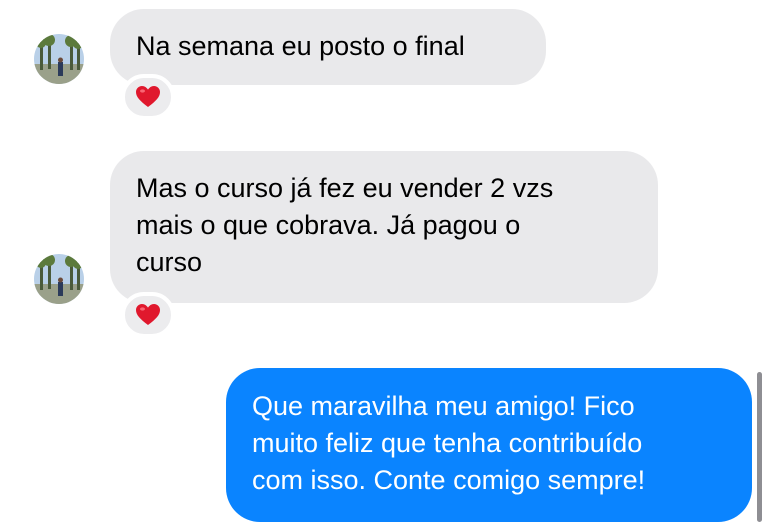 This screenshot has width=768, height=530. I want to click on scrollbar, so click(759, 447).